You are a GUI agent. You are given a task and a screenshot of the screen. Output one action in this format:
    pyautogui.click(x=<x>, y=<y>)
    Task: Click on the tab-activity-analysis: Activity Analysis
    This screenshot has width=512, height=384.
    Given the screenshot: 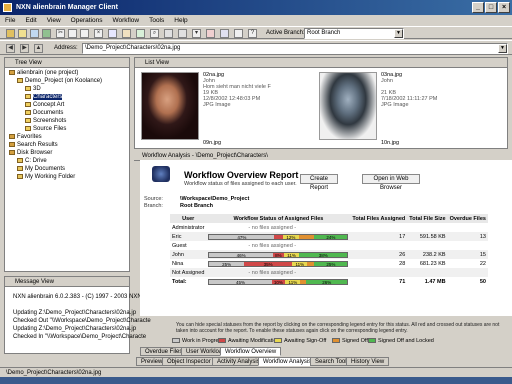 What is the action you would take?
    pyautogui.click(x=238, y=361)
    